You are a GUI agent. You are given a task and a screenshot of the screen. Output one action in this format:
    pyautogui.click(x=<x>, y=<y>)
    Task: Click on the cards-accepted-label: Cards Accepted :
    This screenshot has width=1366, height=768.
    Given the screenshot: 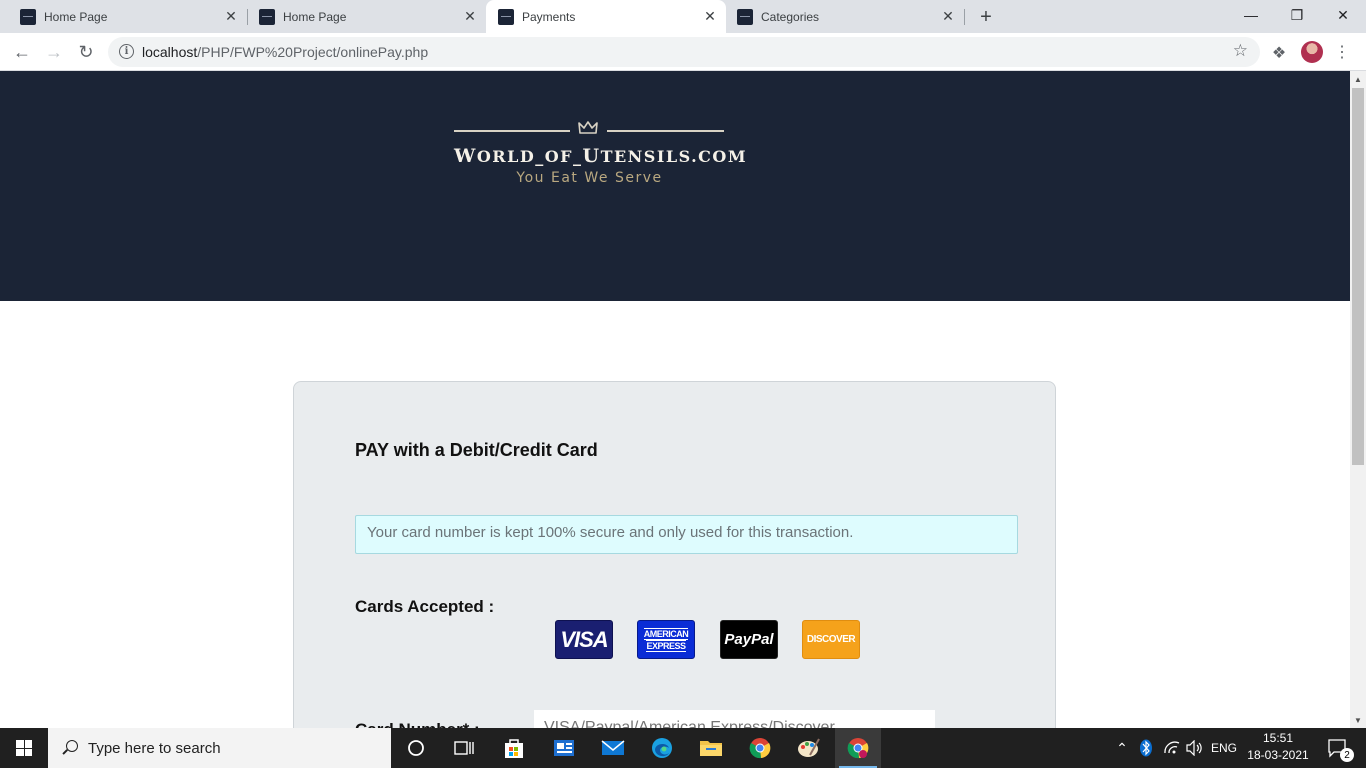 What is the action you would take?
    pyautogui.click(x=425, y=606)
    